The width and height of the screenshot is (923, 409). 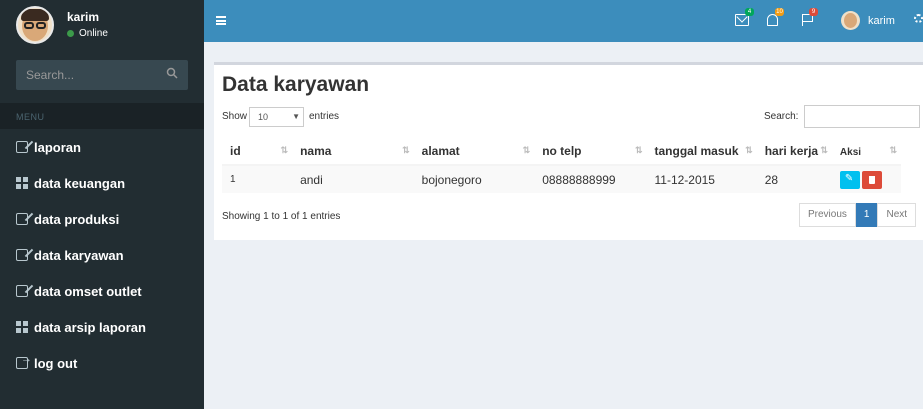 I want to click on top-navbar: 4 10 9 karim, so click(x=563, y=21).